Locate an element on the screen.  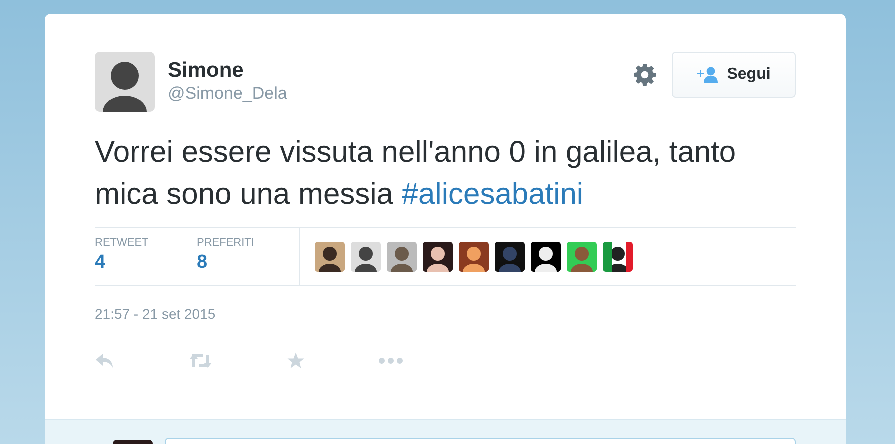
retweet-icon is located at coordinates (201, 361).